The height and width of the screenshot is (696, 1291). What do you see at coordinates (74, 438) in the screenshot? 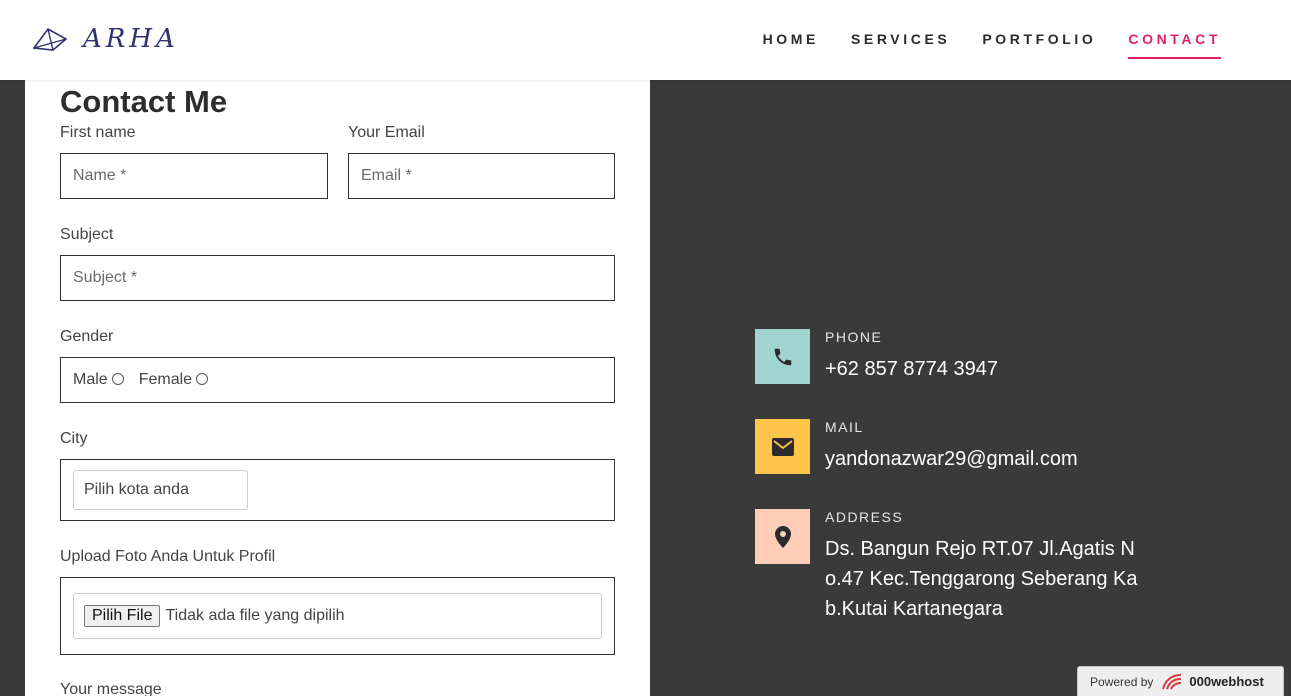
I see `city-label: City` at bounding box center [74, 438].